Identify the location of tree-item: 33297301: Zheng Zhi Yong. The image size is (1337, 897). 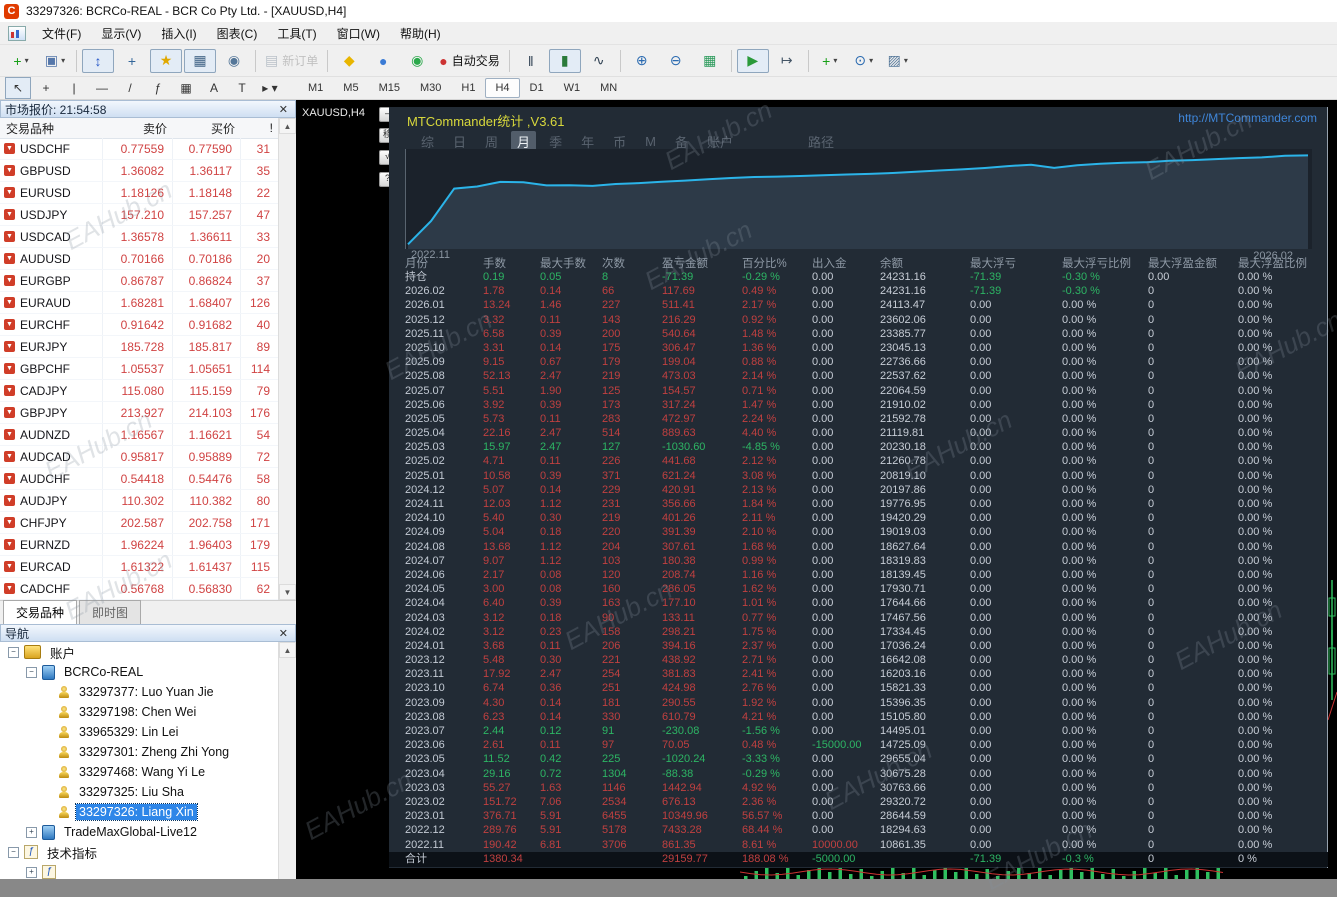
(139, 752).